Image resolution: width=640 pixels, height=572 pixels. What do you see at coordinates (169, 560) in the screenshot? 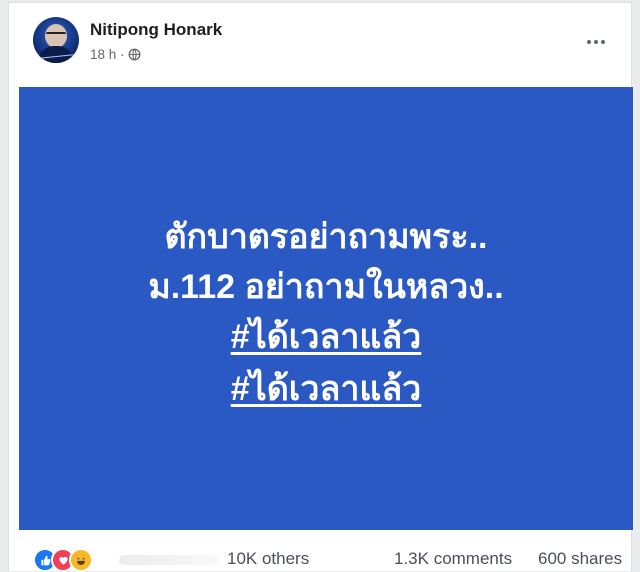
I see `blurred-names` at bounding box center [169, 560].